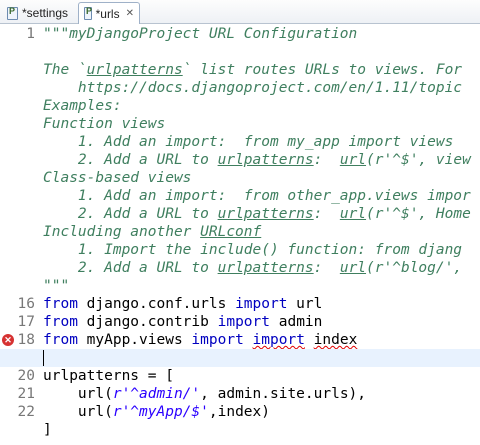 The image size is (480, 445). I want to click on code-line: 1 """myDjangoProject URL Configuration, so click(240, 34).